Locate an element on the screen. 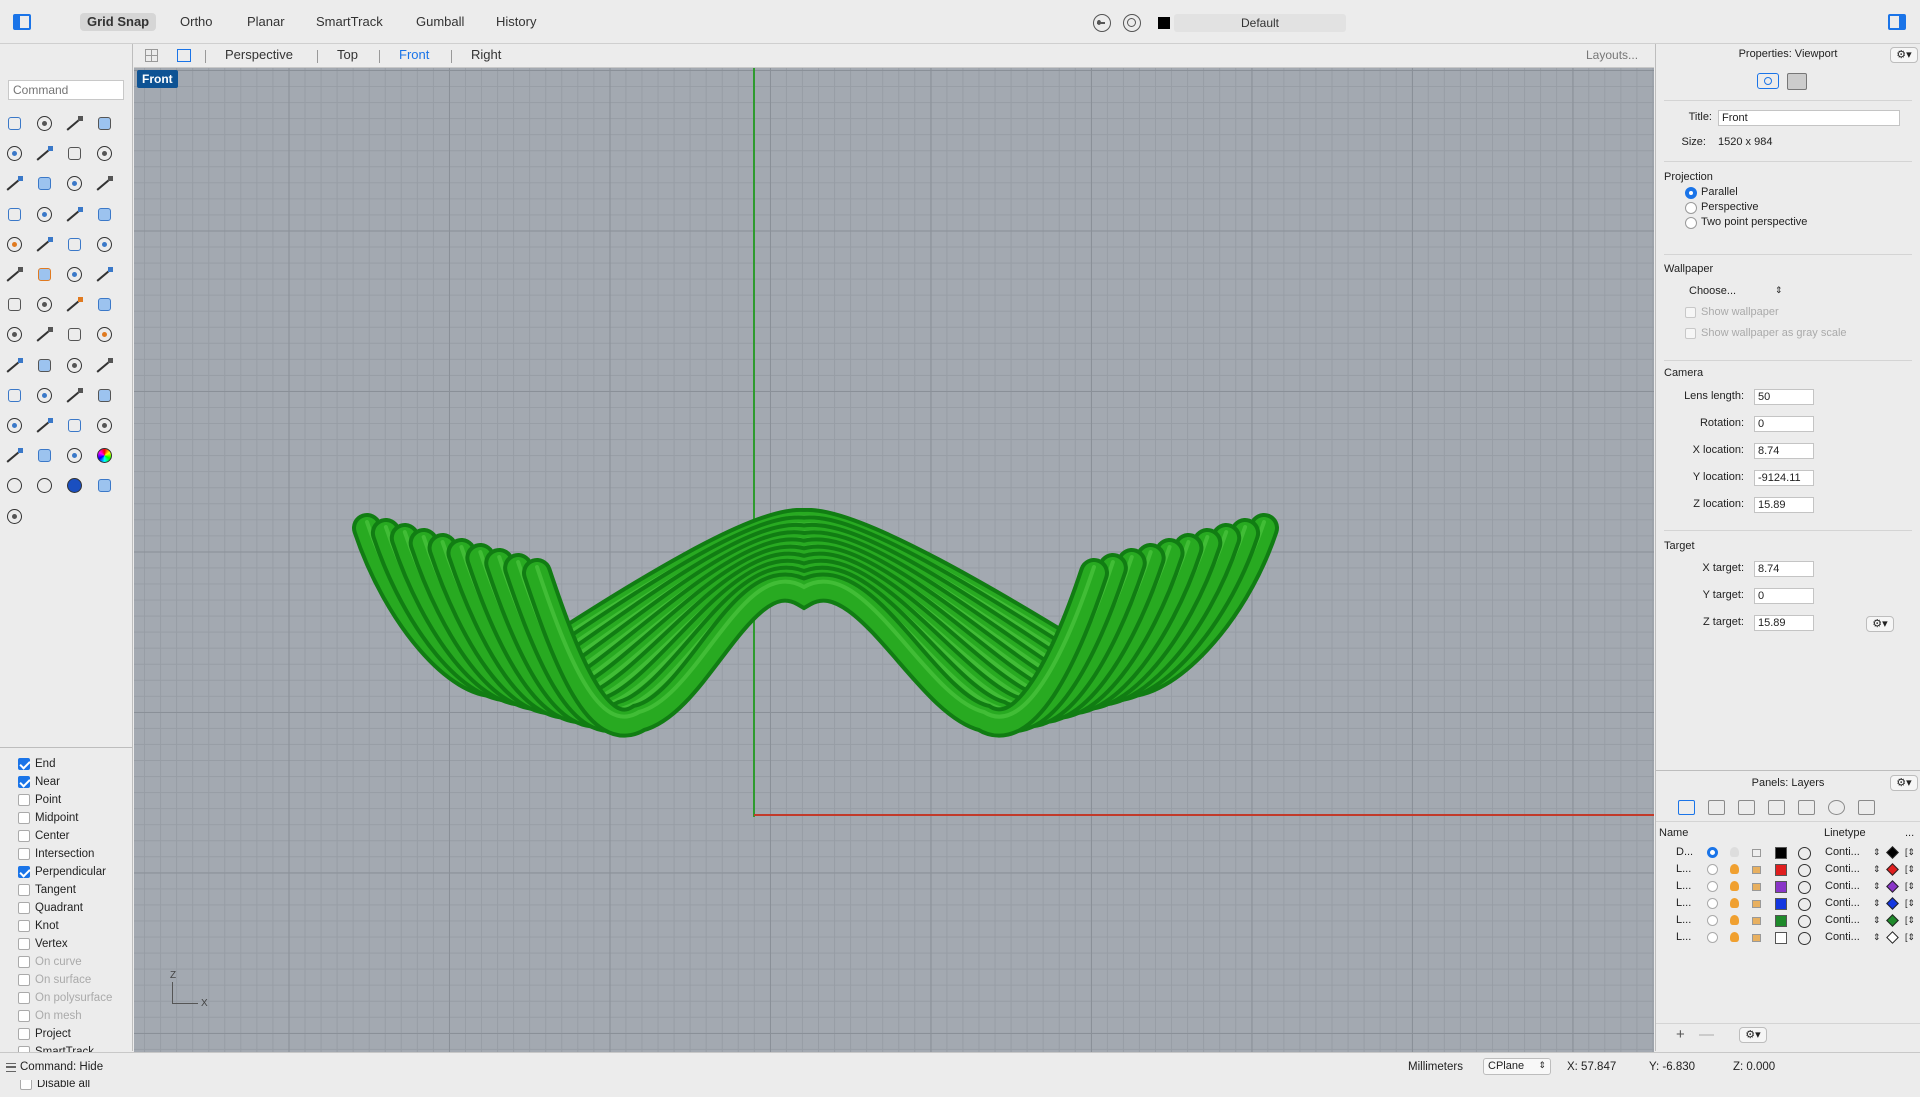 Image resolution: width=1920 pixels, height=1097 pixels. print-icon is located at coordinates (1776, 807).